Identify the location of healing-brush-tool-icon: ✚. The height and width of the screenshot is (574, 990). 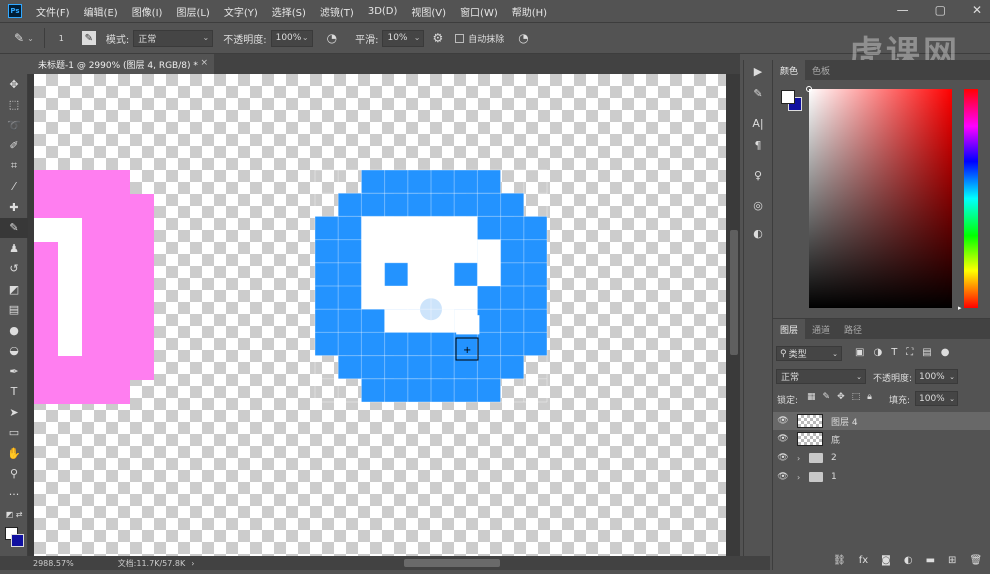
(14, 207).